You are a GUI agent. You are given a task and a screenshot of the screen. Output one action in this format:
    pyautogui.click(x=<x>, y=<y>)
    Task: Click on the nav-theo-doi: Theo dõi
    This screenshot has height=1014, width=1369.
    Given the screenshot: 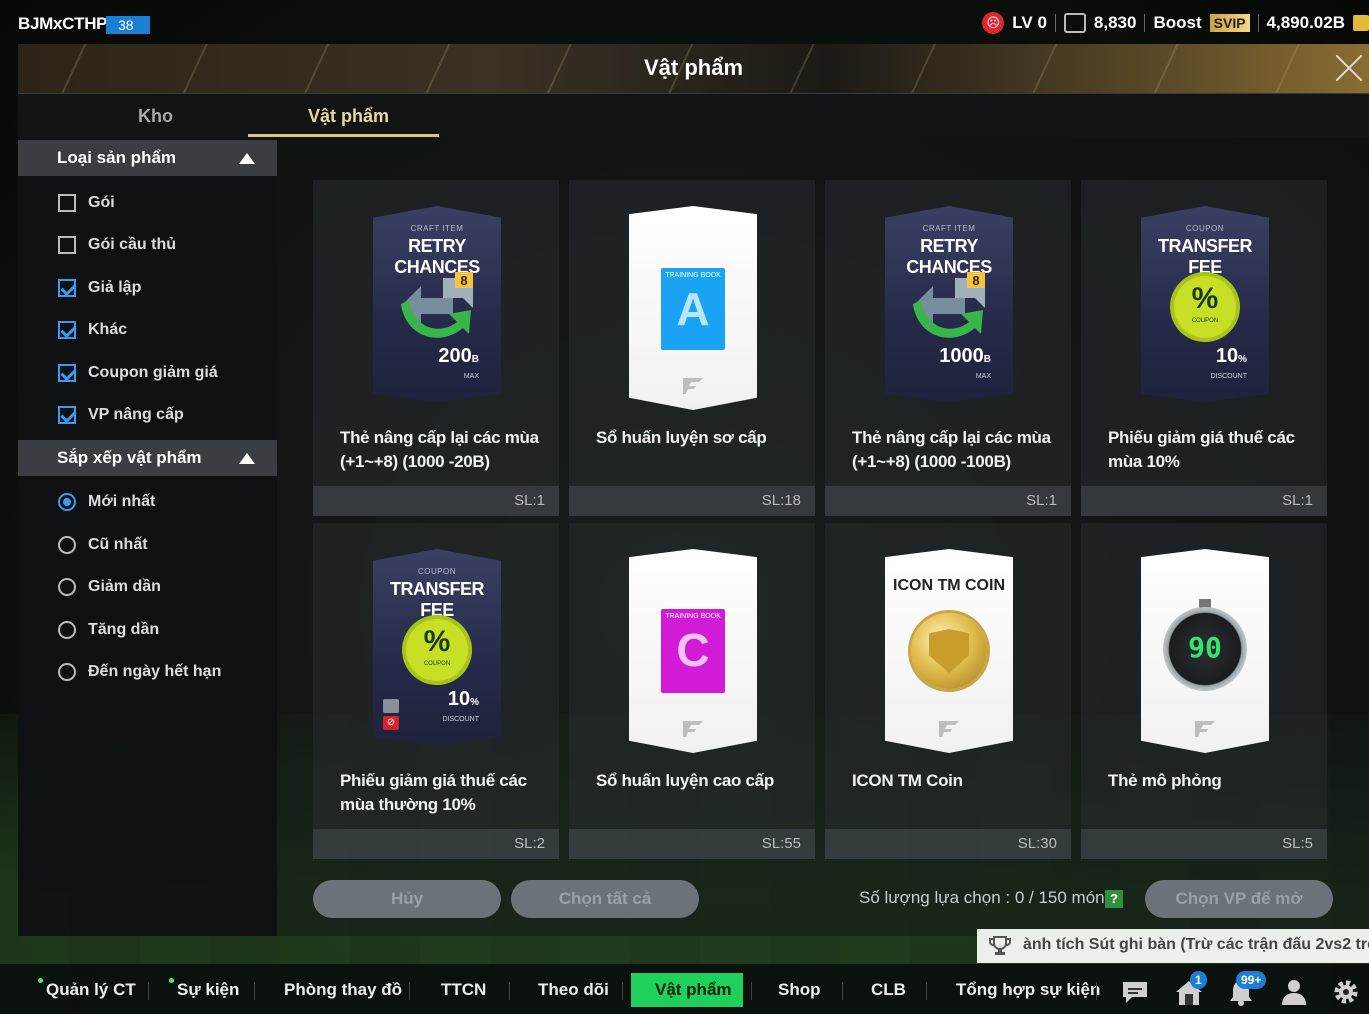 What is the action you would take?
    pyautogui.click(x=573, y=990)
    